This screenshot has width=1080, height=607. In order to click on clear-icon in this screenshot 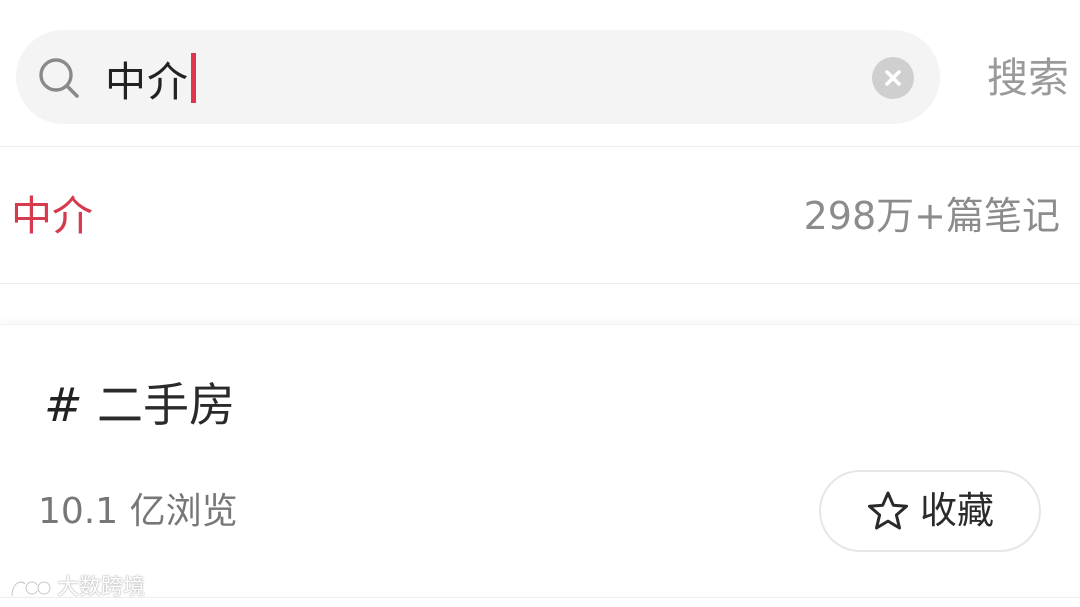, I will do `click(893, 78)`.